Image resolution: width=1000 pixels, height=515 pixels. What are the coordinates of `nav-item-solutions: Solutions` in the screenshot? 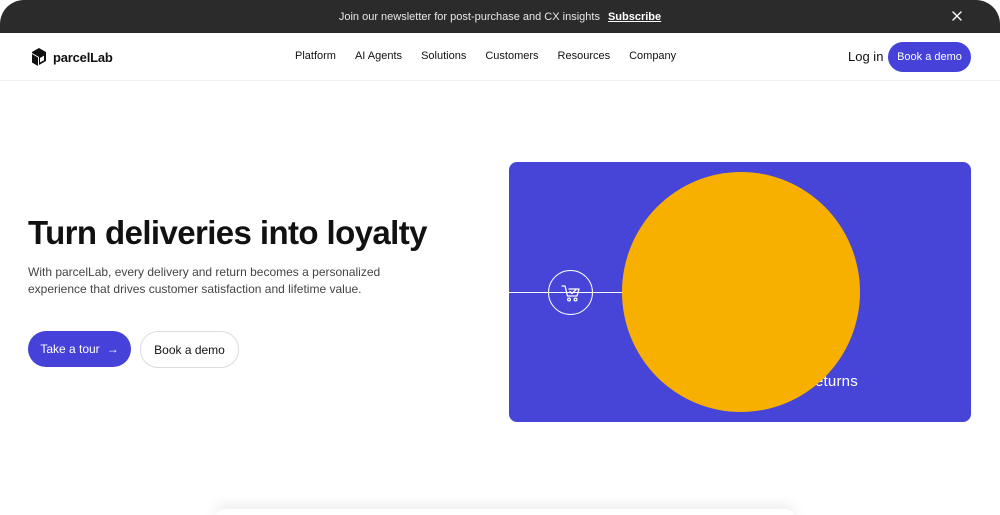 It's located at (443, 56).